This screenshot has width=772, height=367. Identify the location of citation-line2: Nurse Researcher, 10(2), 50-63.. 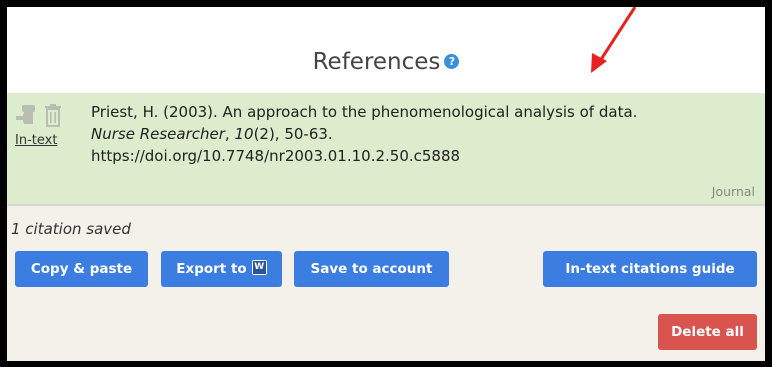
(426, 134).